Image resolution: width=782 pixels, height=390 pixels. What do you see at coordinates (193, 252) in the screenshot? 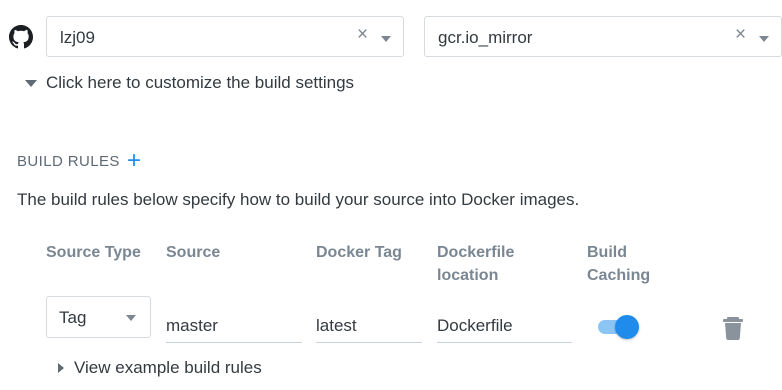
I see `column-header-source: Source` at bounding box center [193, 252].